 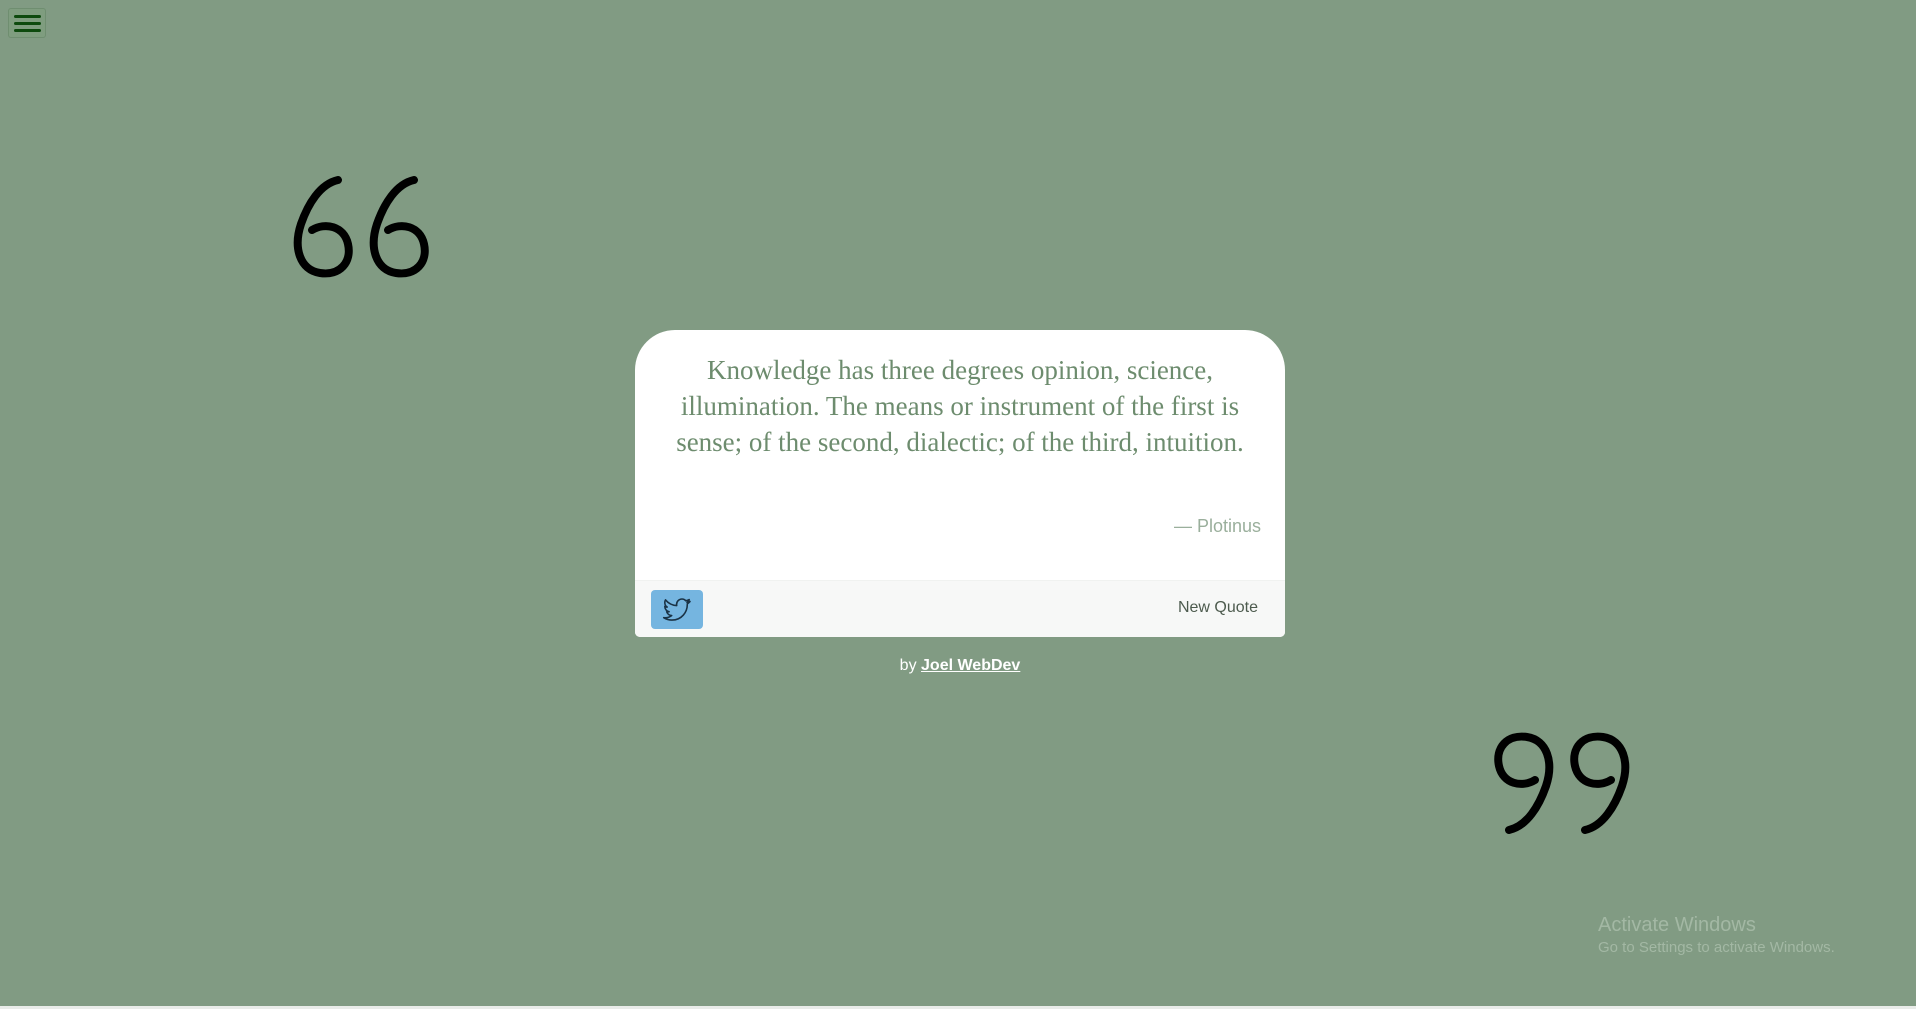 I want to click on twitter-icon, so click(x=676, y=609).